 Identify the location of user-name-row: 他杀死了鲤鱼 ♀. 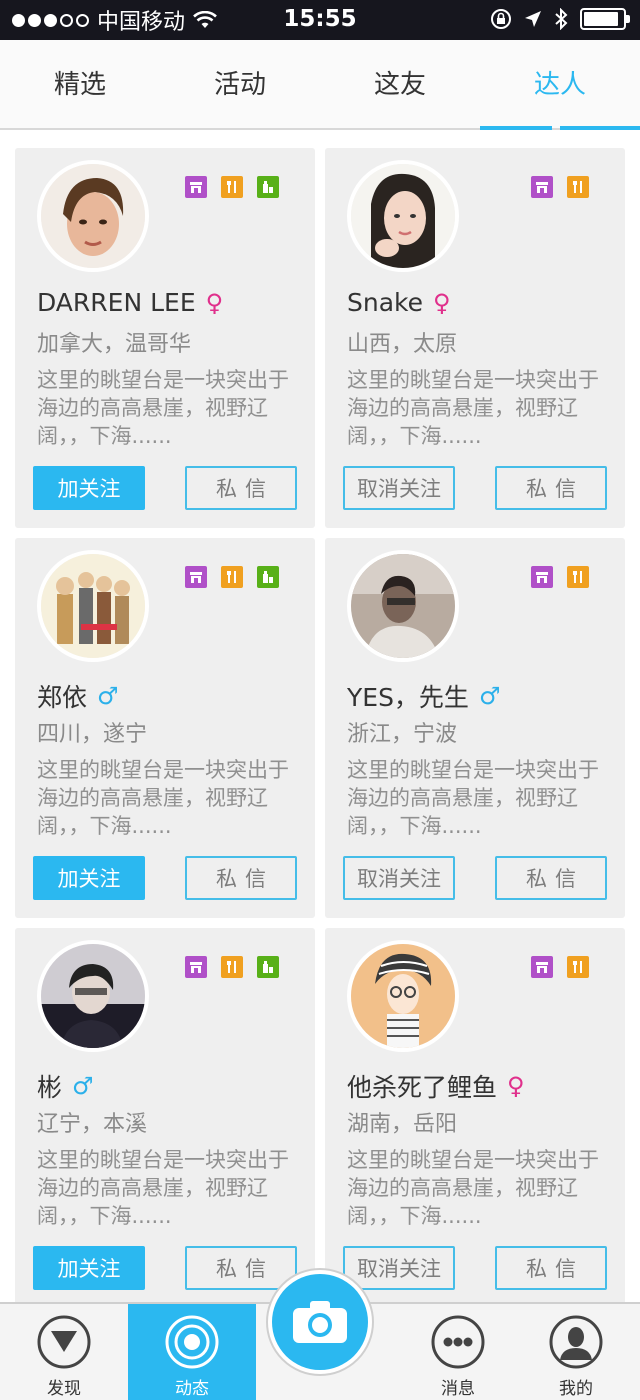
(436, 1086).